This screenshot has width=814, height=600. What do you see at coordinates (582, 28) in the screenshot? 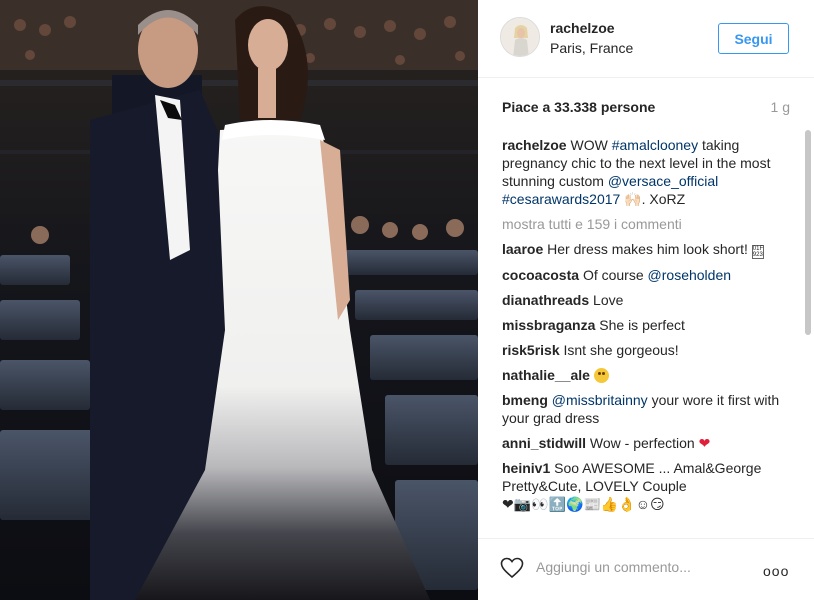
I see `post-author-username: rachelzoe` at bounding box center [582, 28].